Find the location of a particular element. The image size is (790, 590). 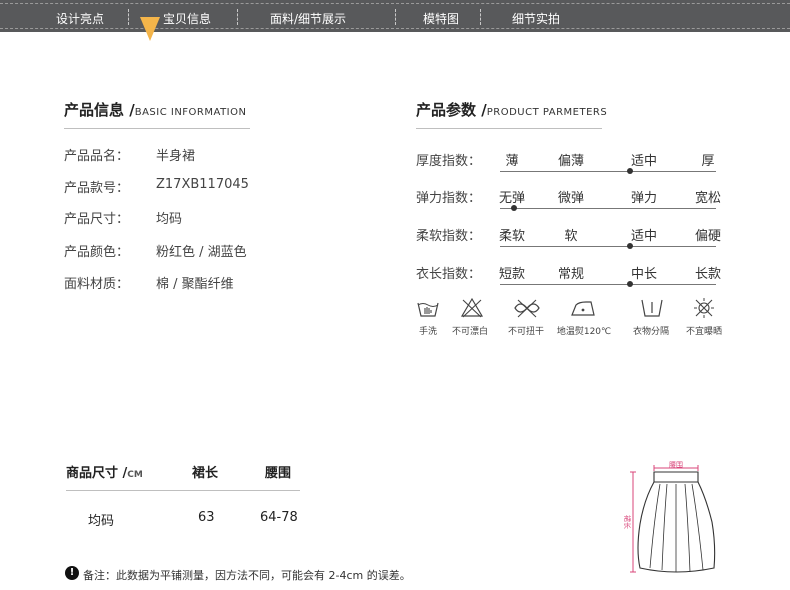

param-option: 微弹 is located at coordinates (571, 198).